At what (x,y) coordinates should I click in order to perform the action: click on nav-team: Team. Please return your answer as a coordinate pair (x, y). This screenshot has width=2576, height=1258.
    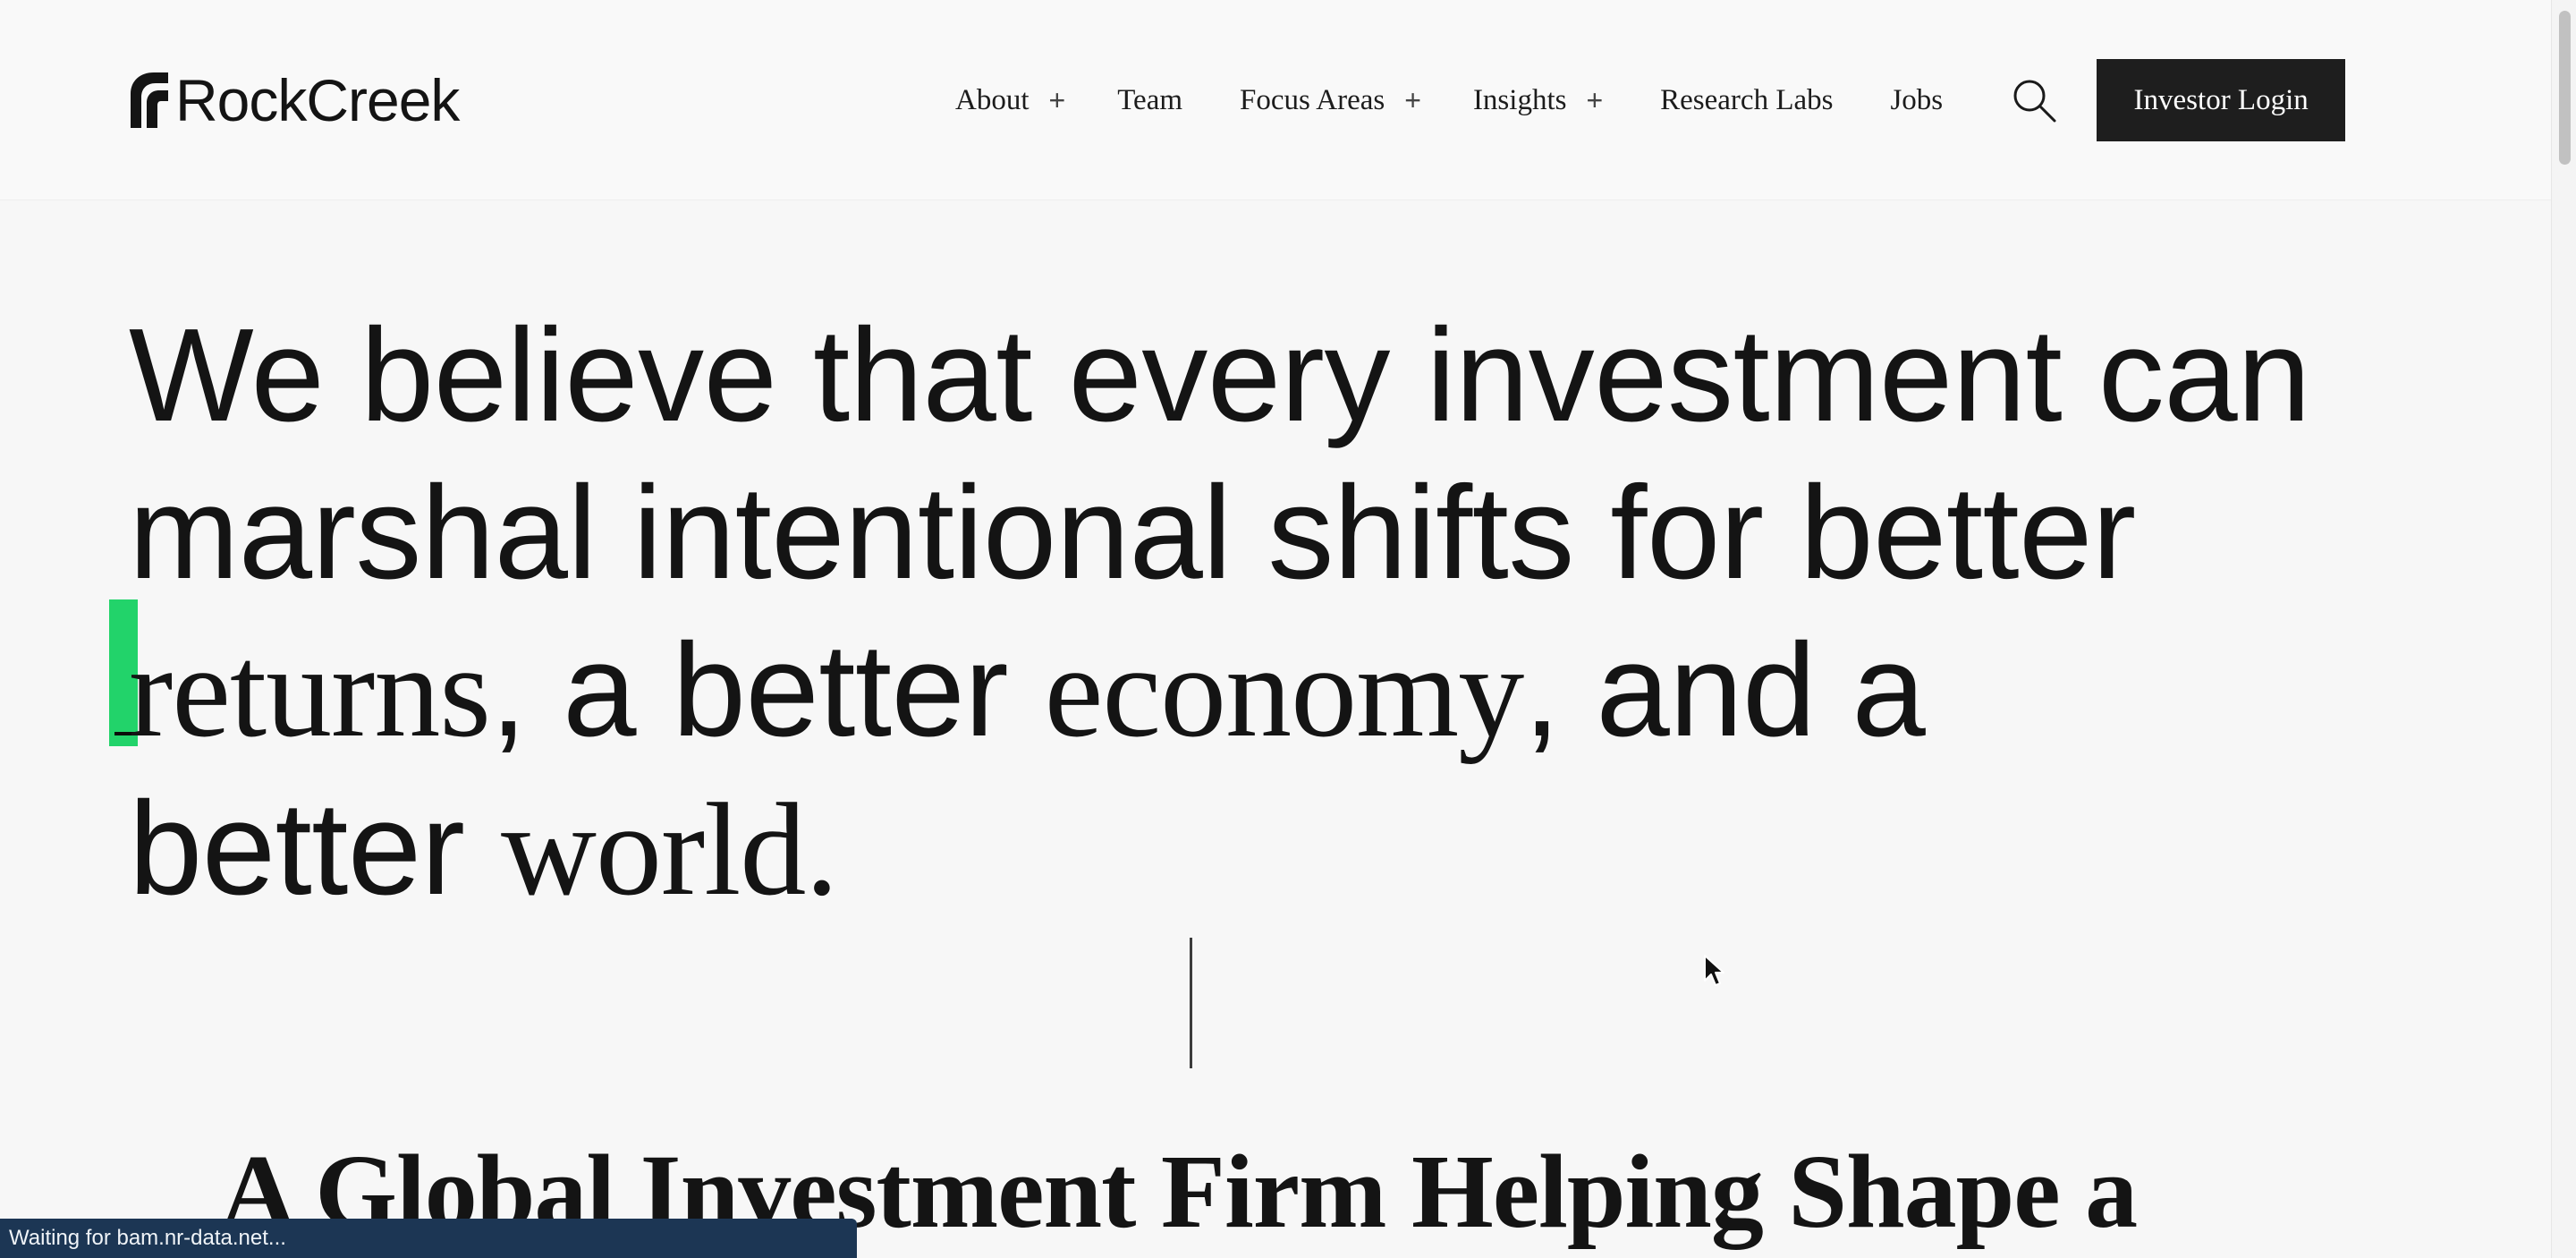
    Looking at the image, I should click on (1149, 100).